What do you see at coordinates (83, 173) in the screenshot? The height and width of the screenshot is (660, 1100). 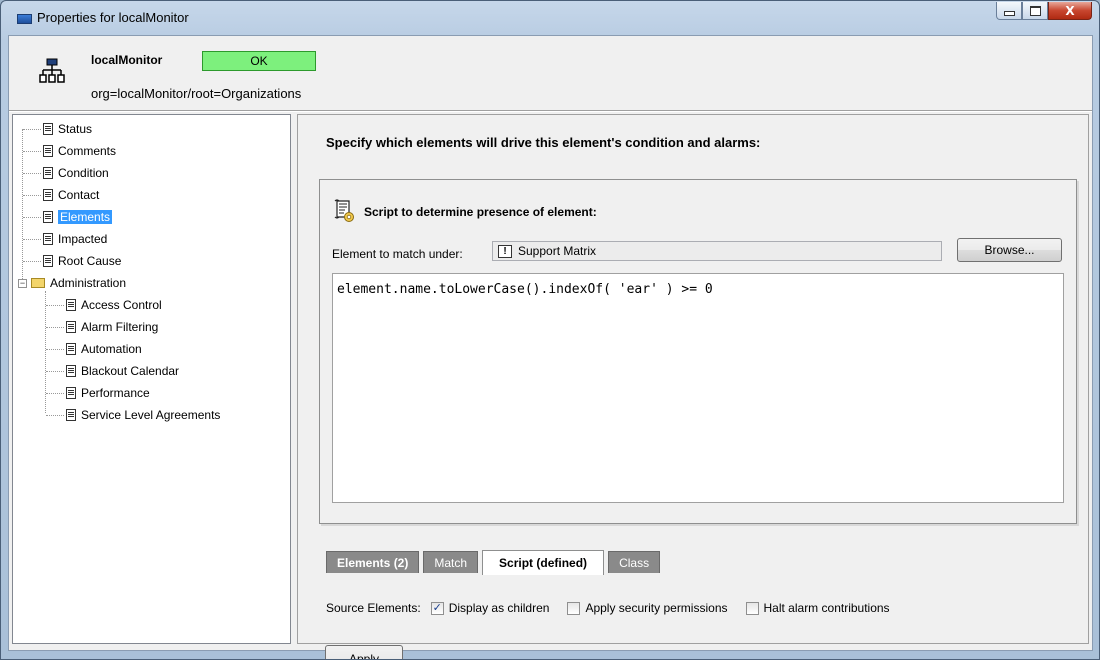 I see `tree-item-label: Condition` at bounding box center [83, 173].